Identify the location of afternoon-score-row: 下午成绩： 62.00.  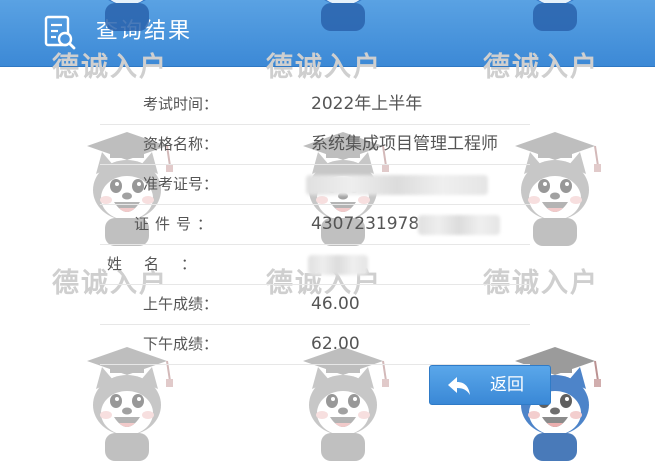
(315, 345).